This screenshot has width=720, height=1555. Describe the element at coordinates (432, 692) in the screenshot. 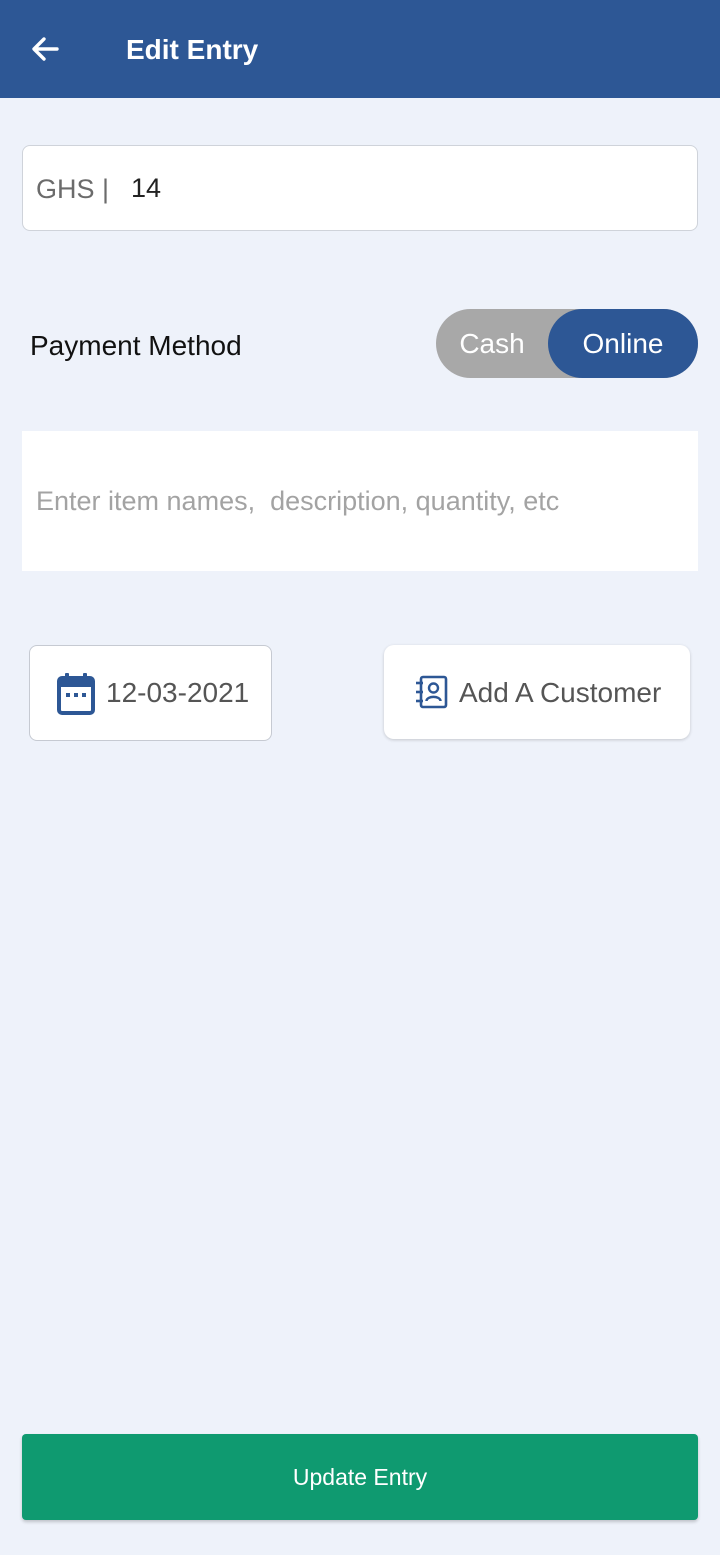

I see `contact-book-icon` at that location.